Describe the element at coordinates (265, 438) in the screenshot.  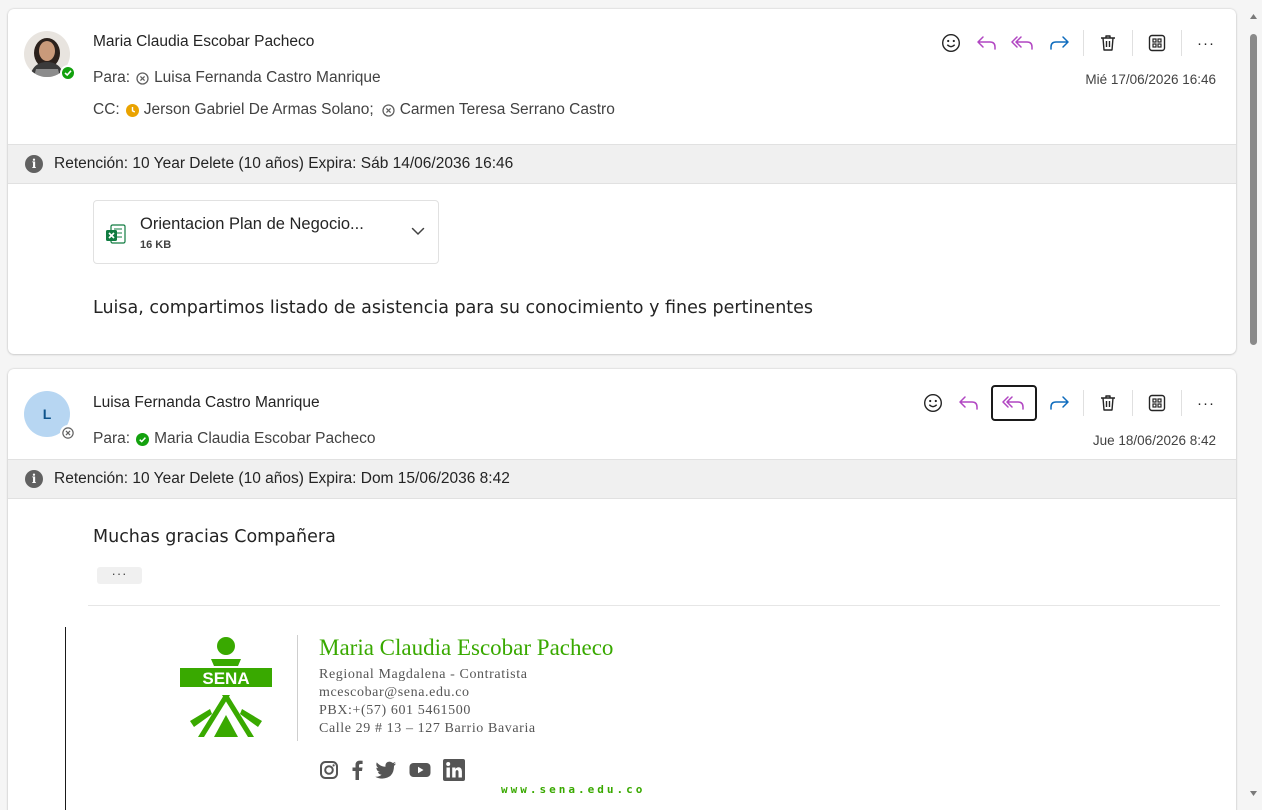
I see `recipient-name: Maria Claudia Escobar Pacheco` at that location.